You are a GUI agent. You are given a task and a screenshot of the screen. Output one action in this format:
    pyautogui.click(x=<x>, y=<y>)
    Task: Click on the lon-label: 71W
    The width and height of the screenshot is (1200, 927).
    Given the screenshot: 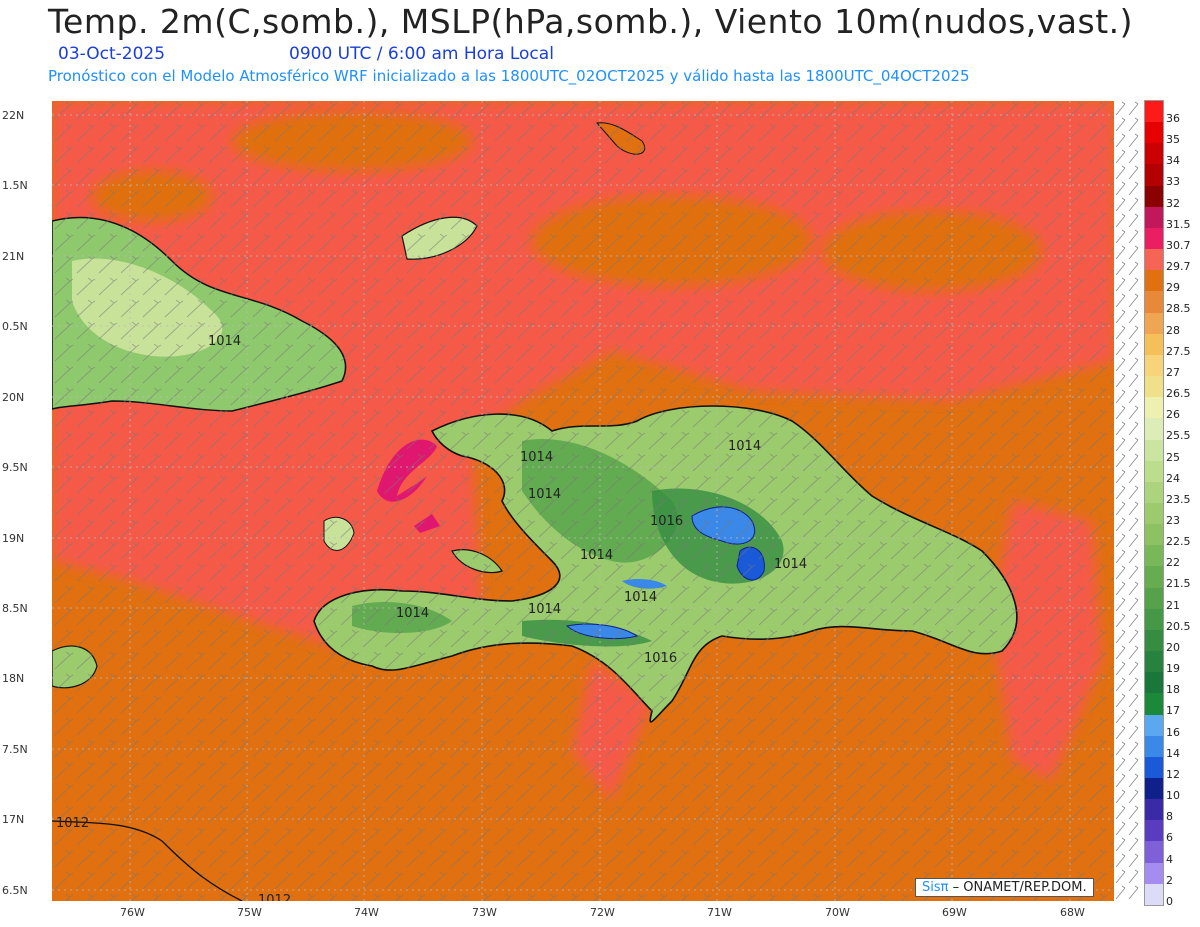 What is the action you would take?
    pyautogui.click(x=719, y=912)
    